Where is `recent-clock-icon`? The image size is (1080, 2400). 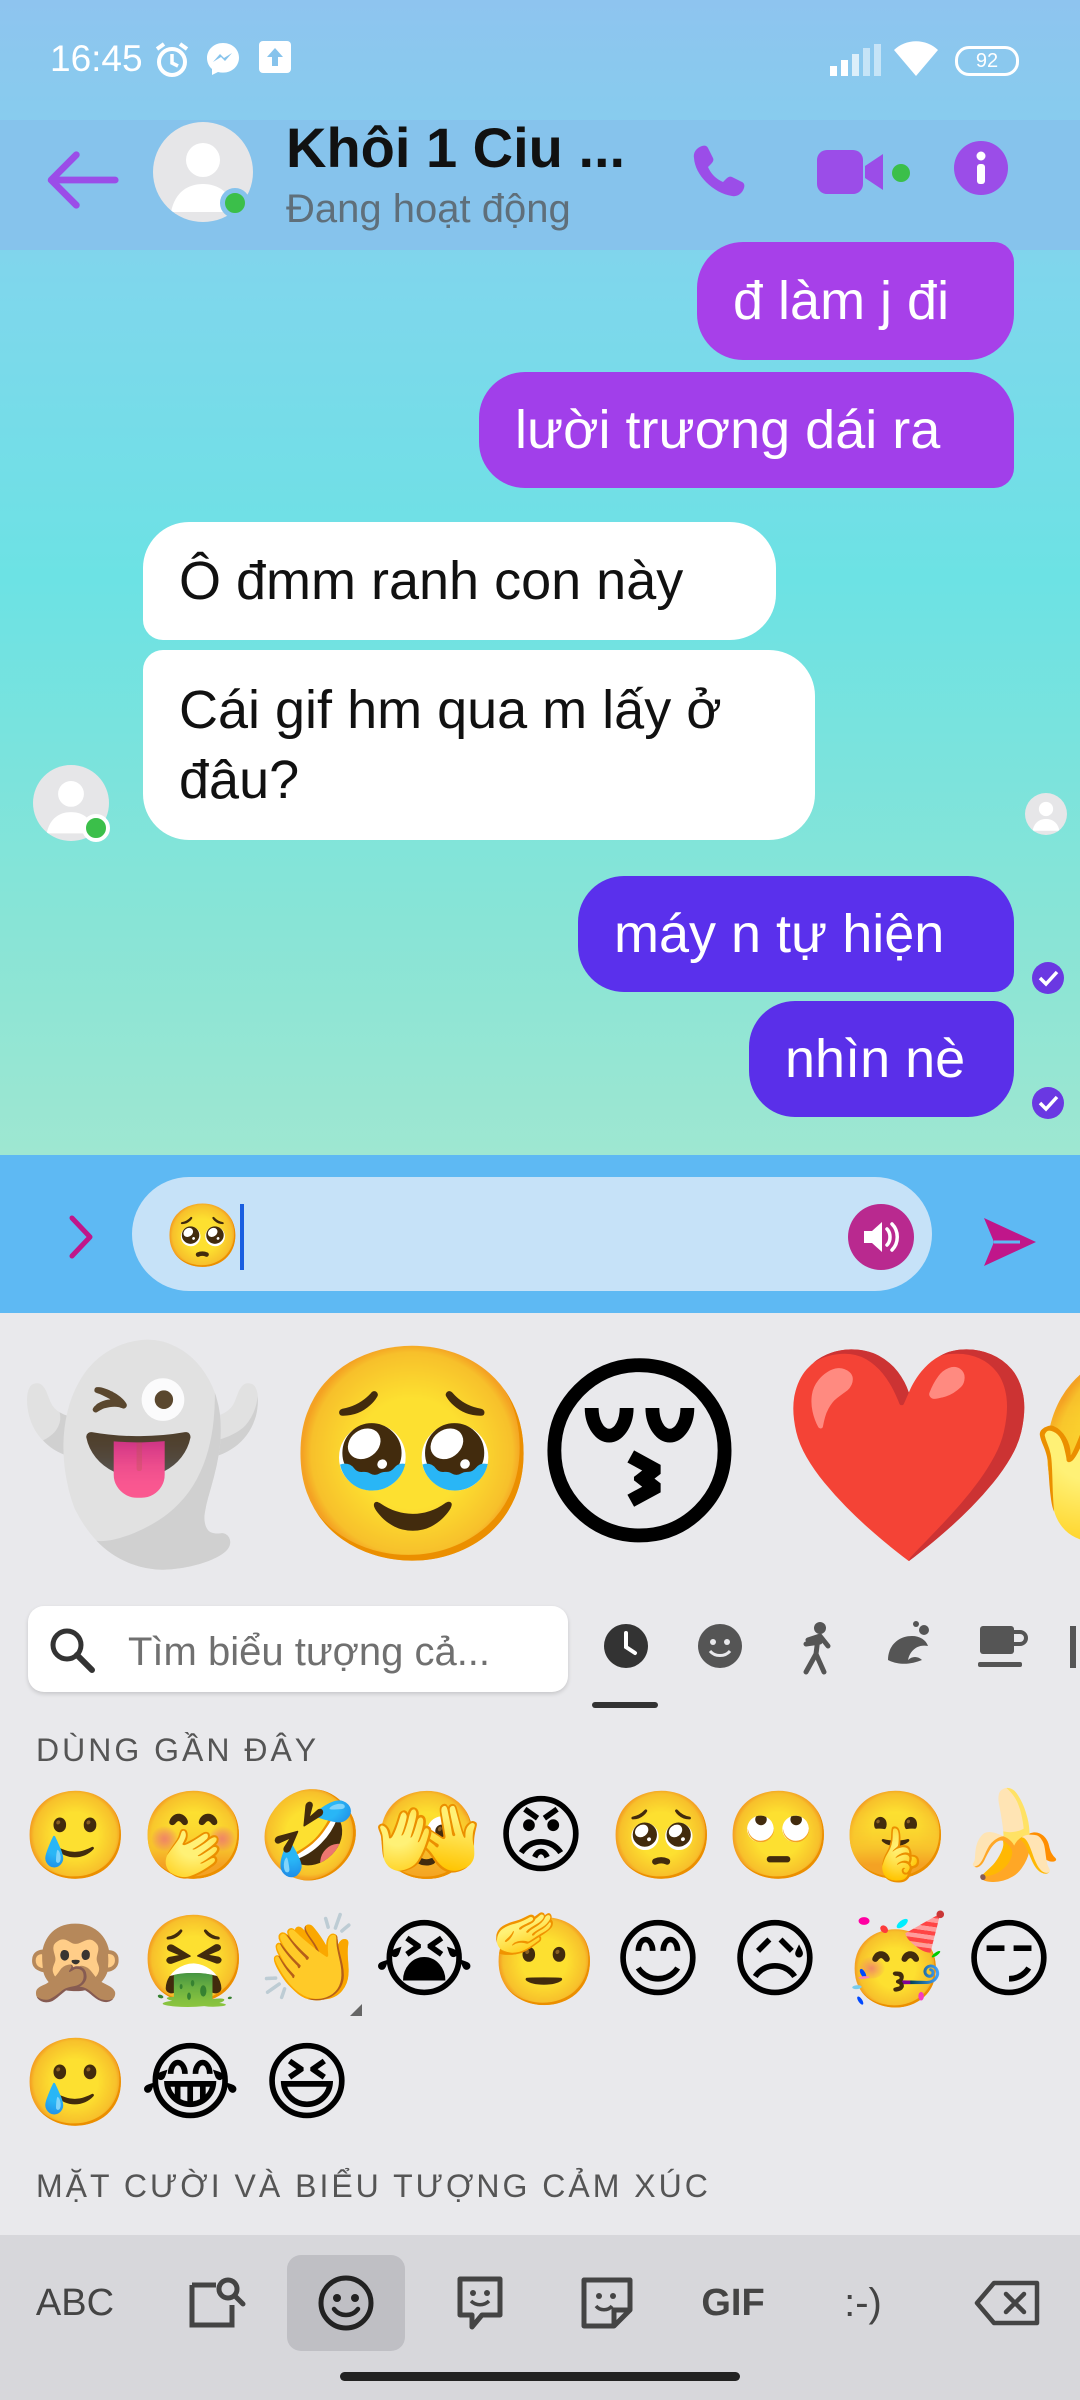
recent-clock-icon is located at coordinates (626, 1646).